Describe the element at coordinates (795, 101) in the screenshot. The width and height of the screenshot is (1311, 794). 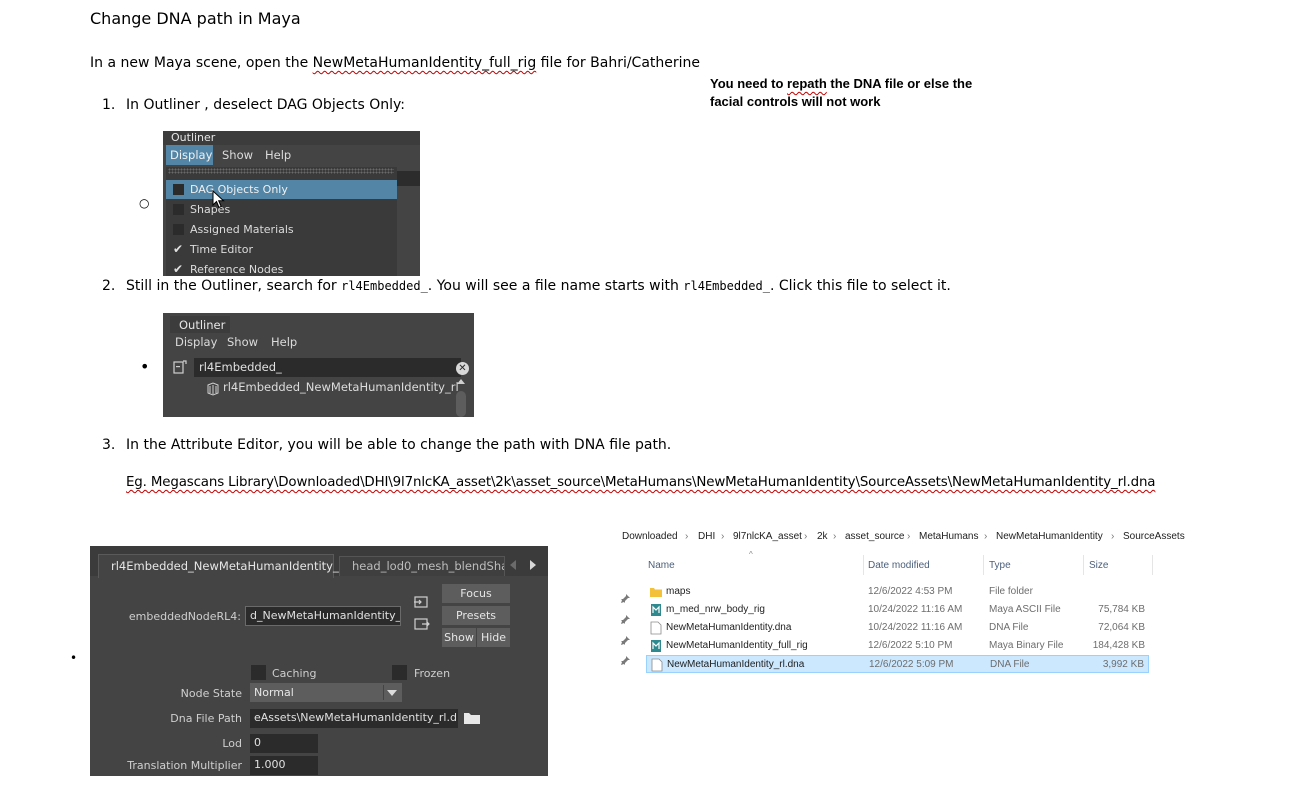
I see `note-line-2: facial controls will not work` at that location.